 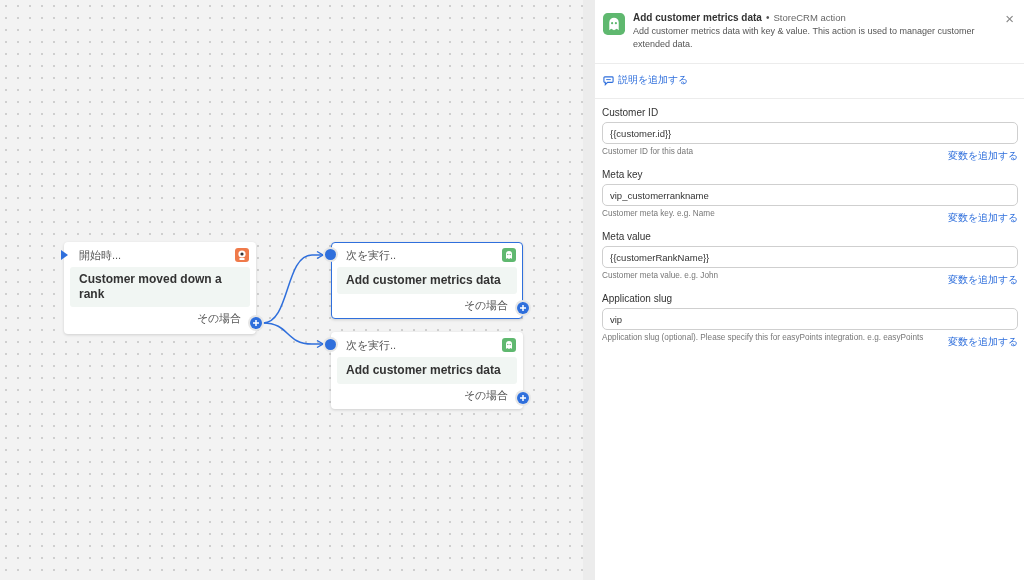 What do you see at coordinates (810, 319) in the screenshot?
I see `input-field: vip` at bounding box center [810, 319].